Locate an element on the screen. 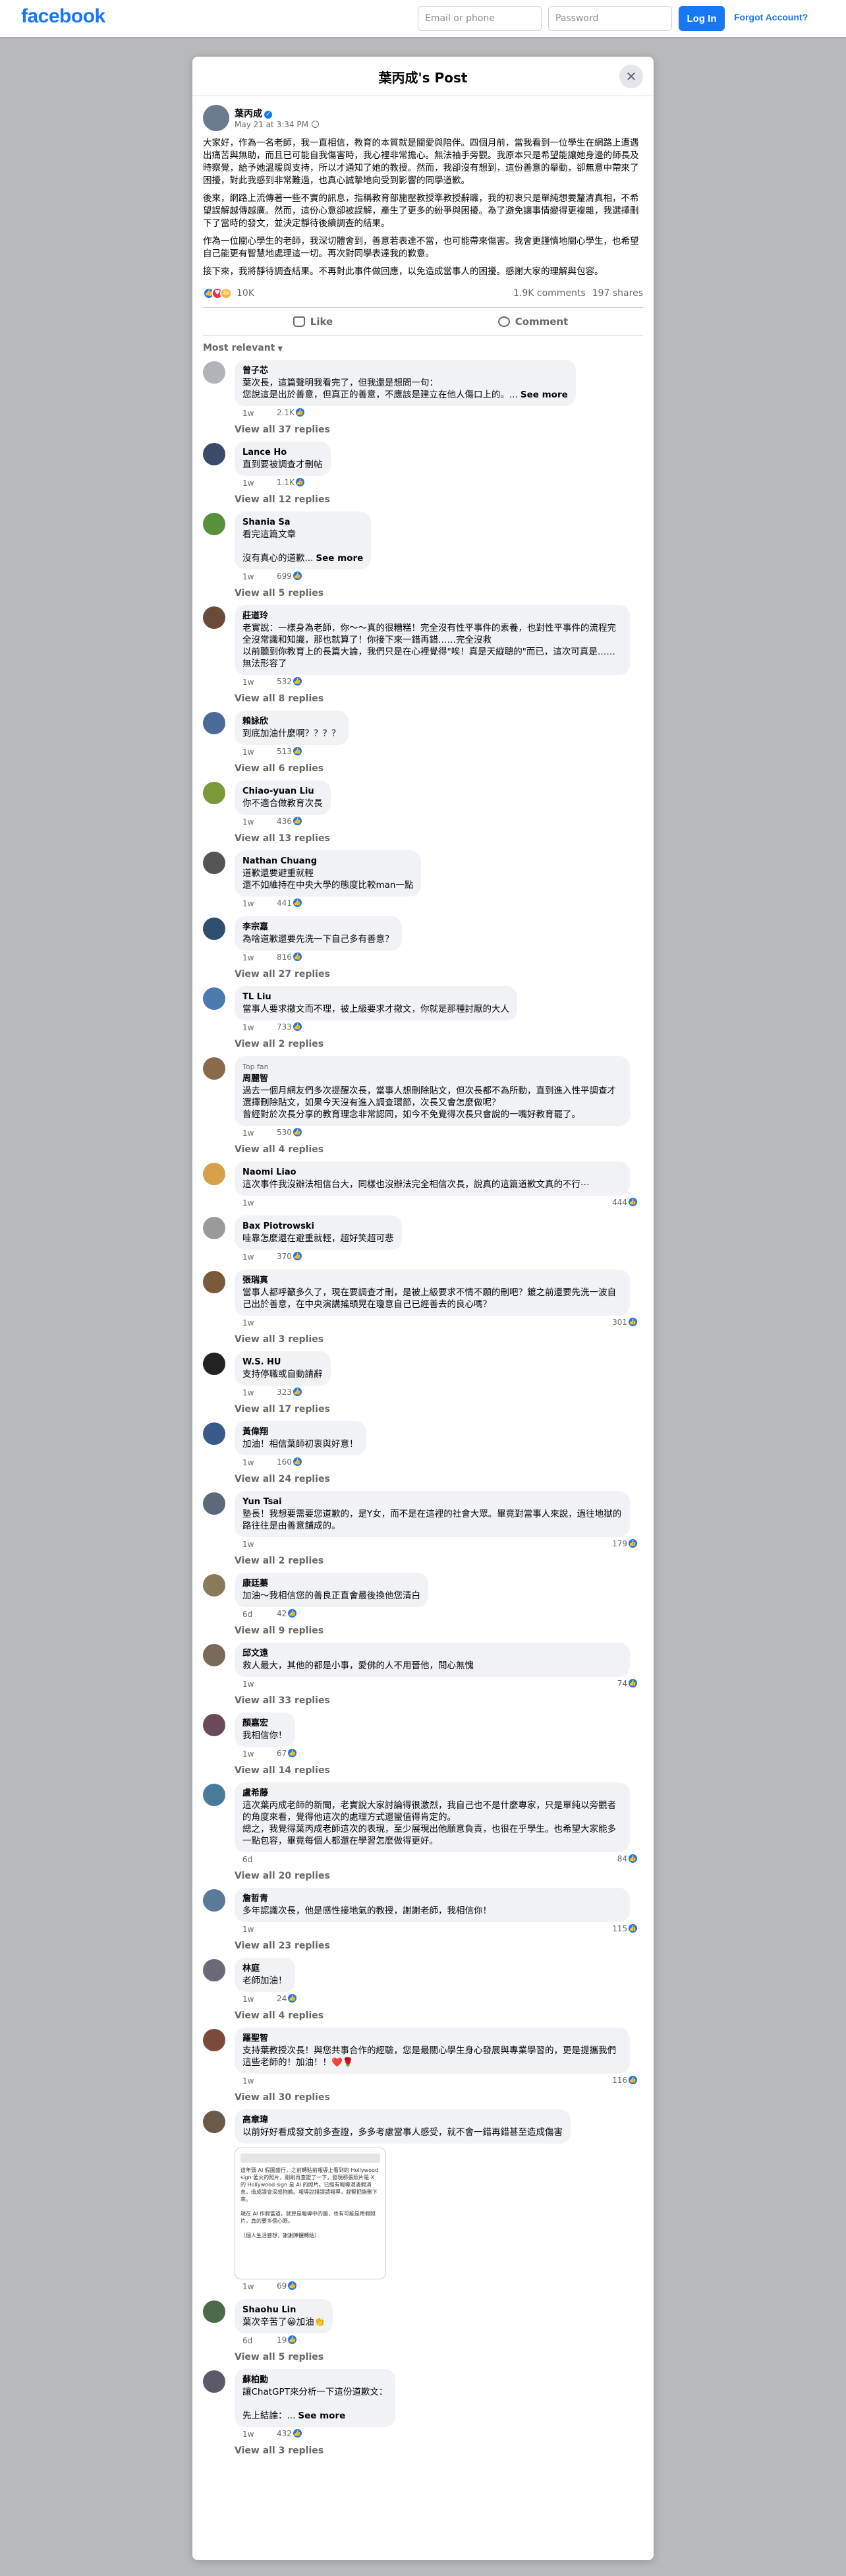  commenter-name: Chiao-yuan Liu is located at coordinates (282, 792).